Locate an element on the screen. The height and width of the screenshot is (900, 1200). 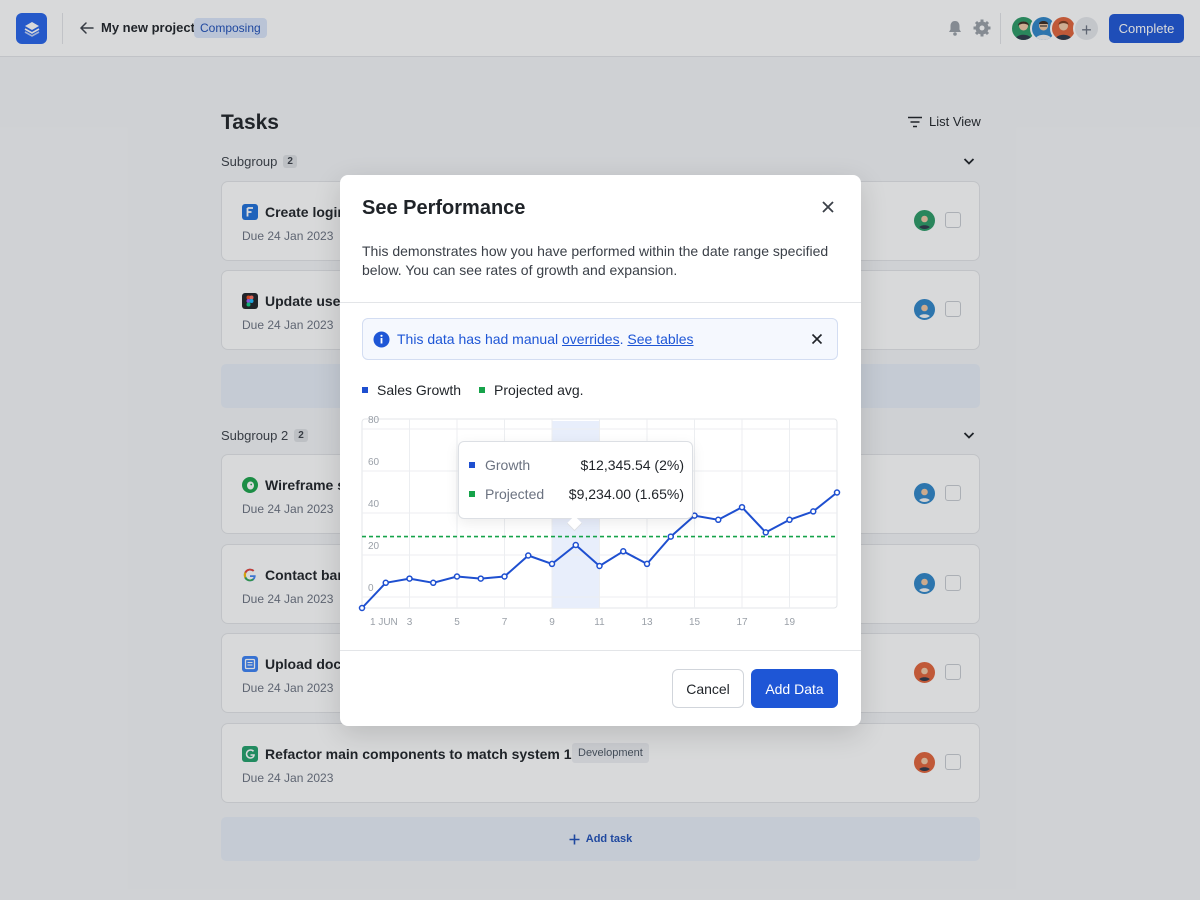
modal-title: See Performance is located at coordinates (444, 208).